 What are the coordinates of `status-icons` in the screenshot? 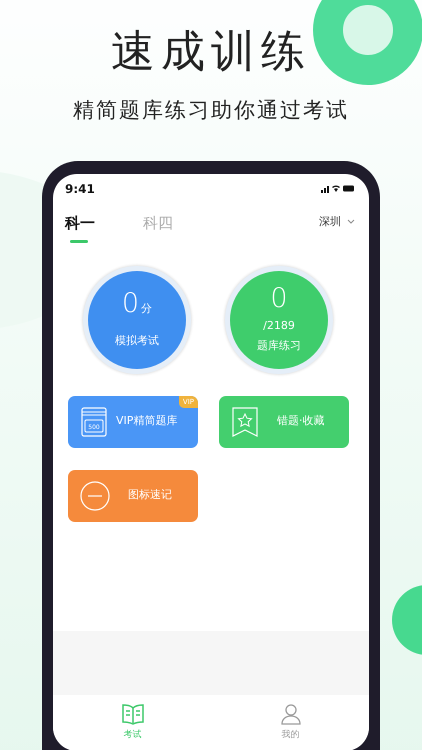 It's located at (338, 188).